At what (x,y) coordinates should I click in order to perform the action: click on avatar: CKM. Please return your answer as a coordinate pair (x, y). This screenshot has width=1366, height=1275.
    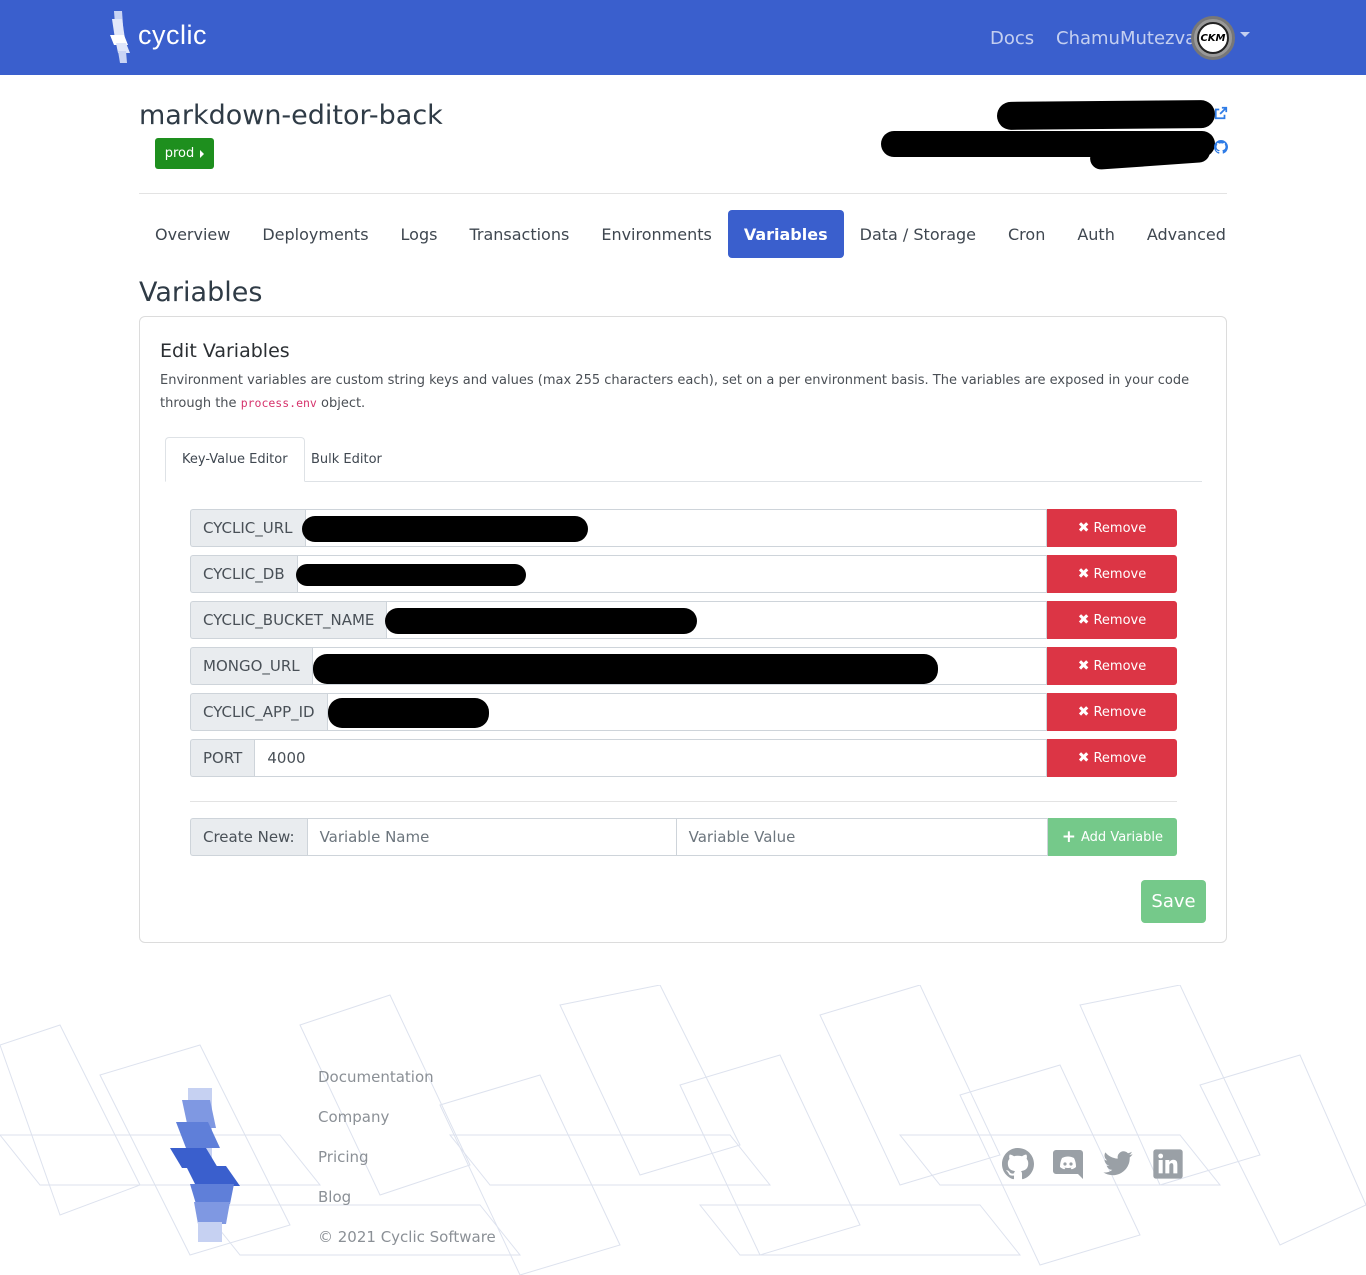
    Looking at the image, I should click on (1213, 38).